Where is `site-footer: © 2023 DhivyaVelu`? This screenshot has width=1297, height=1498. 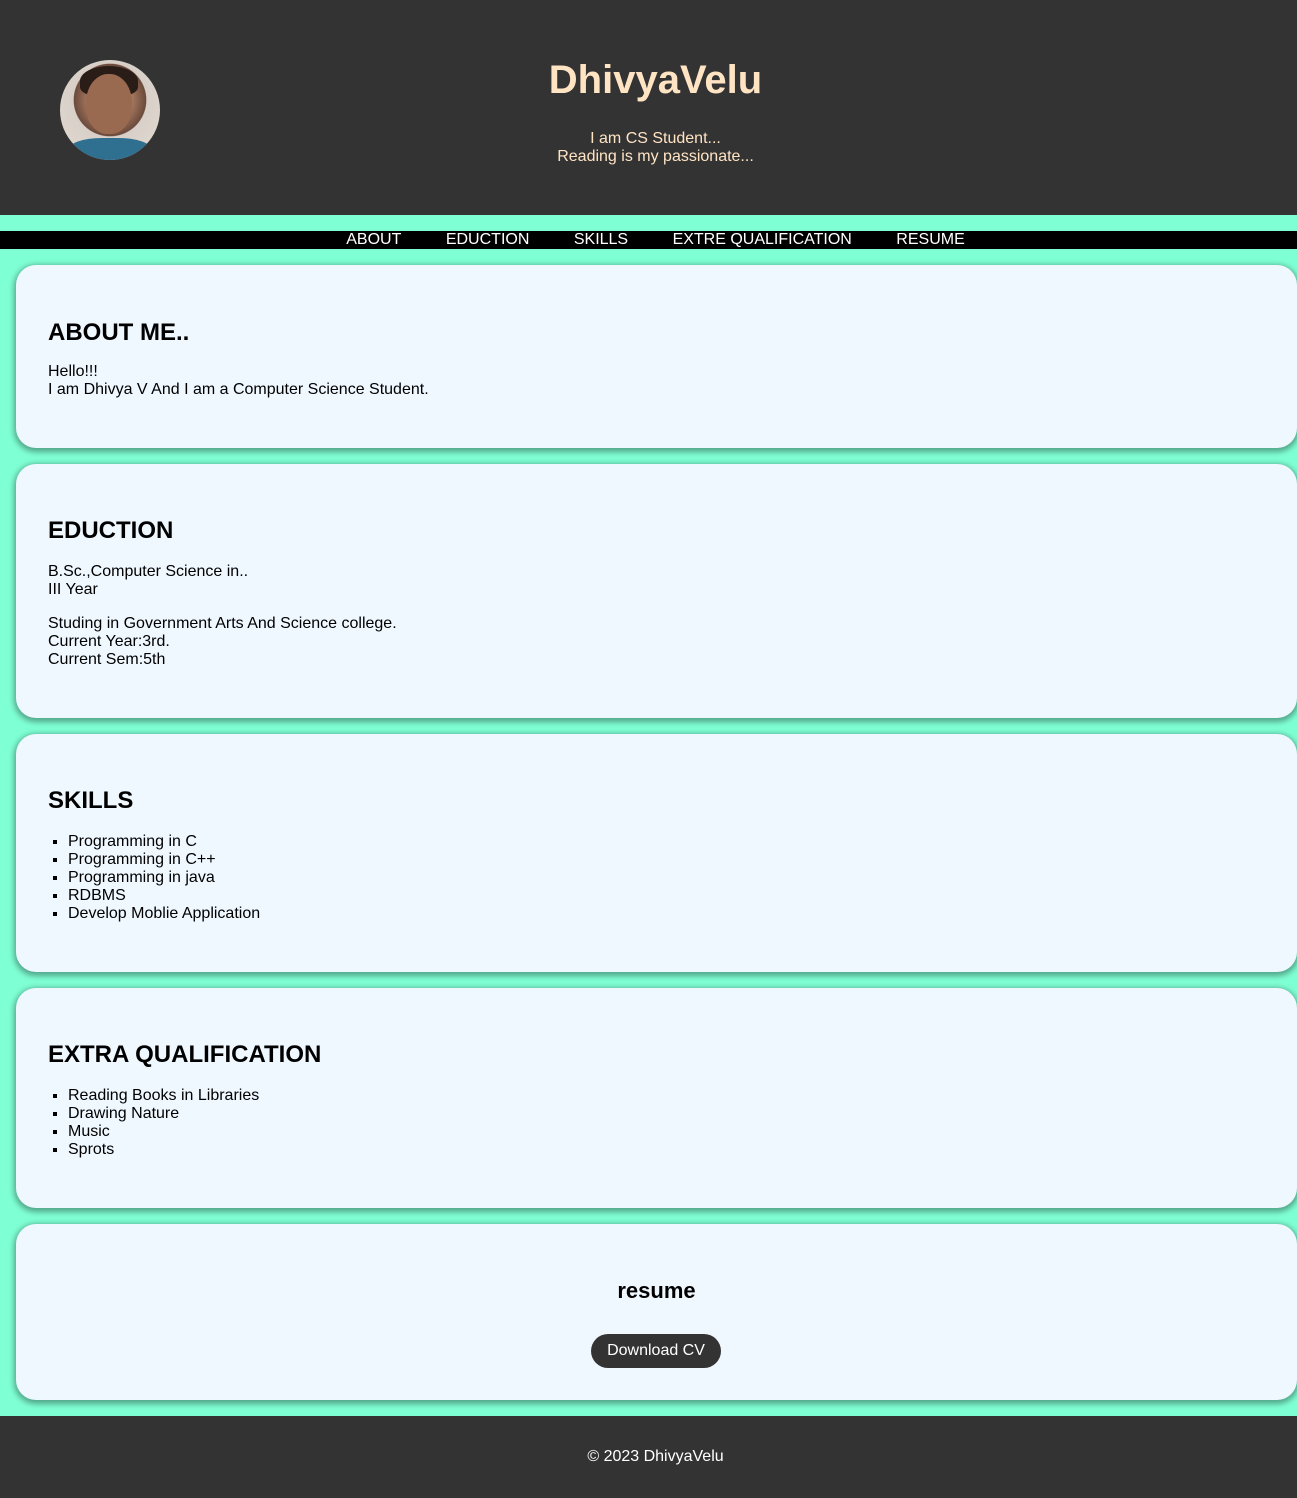
site-footer: © 2023 DhivyaVelu is located at coordinates (648, 1457).